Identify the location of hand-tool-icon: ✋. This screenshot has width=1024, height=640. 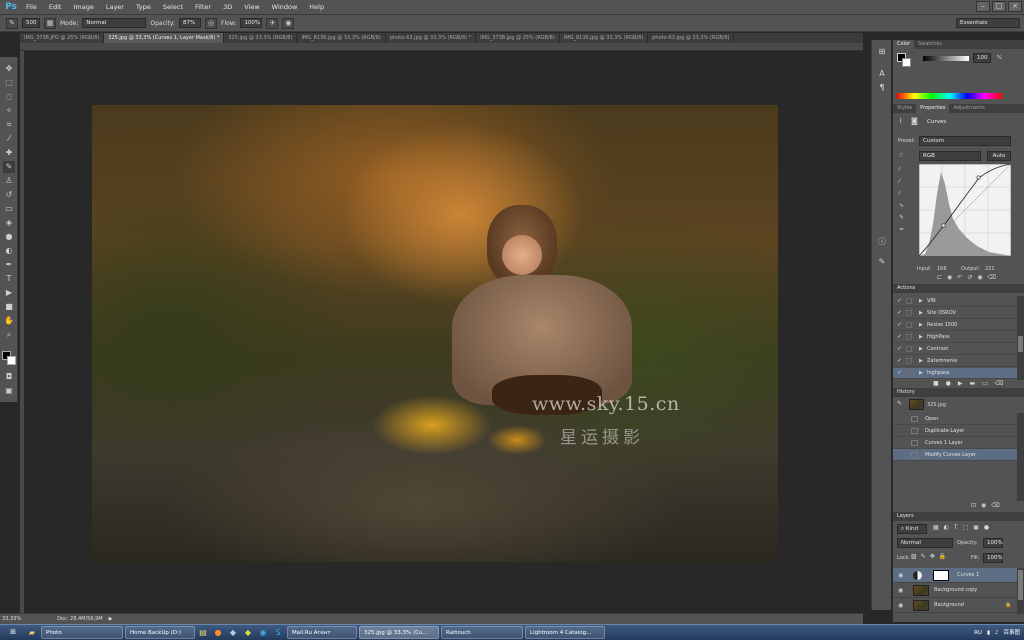
(9, 321).